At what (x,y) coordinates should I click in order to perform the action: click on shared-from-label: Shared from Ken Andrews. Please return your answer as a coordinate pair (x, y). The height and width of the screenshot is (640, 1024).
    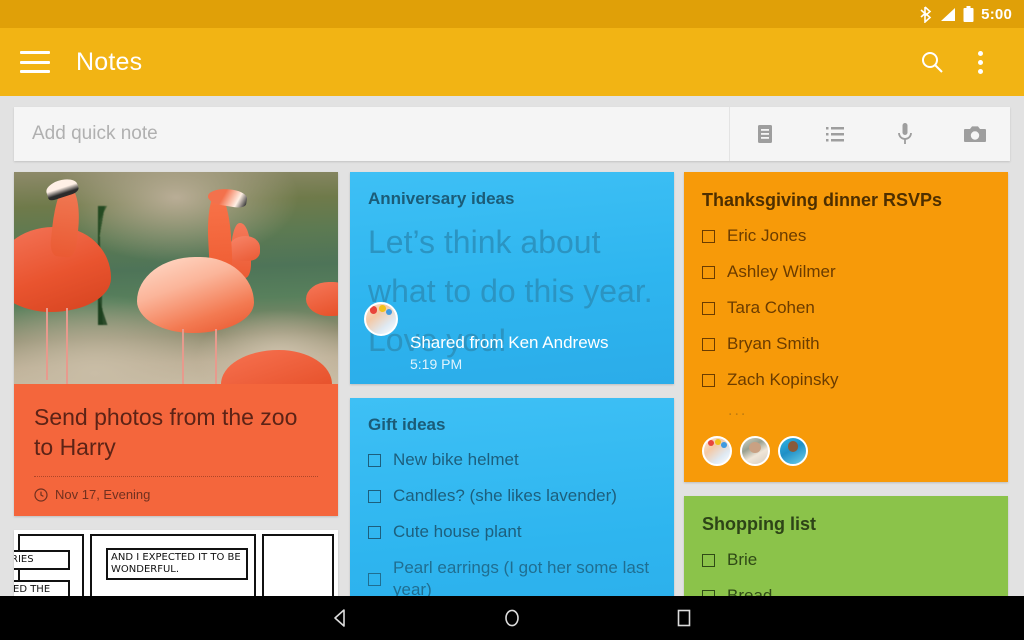
    Looking at the image, I should click on (509, 342).